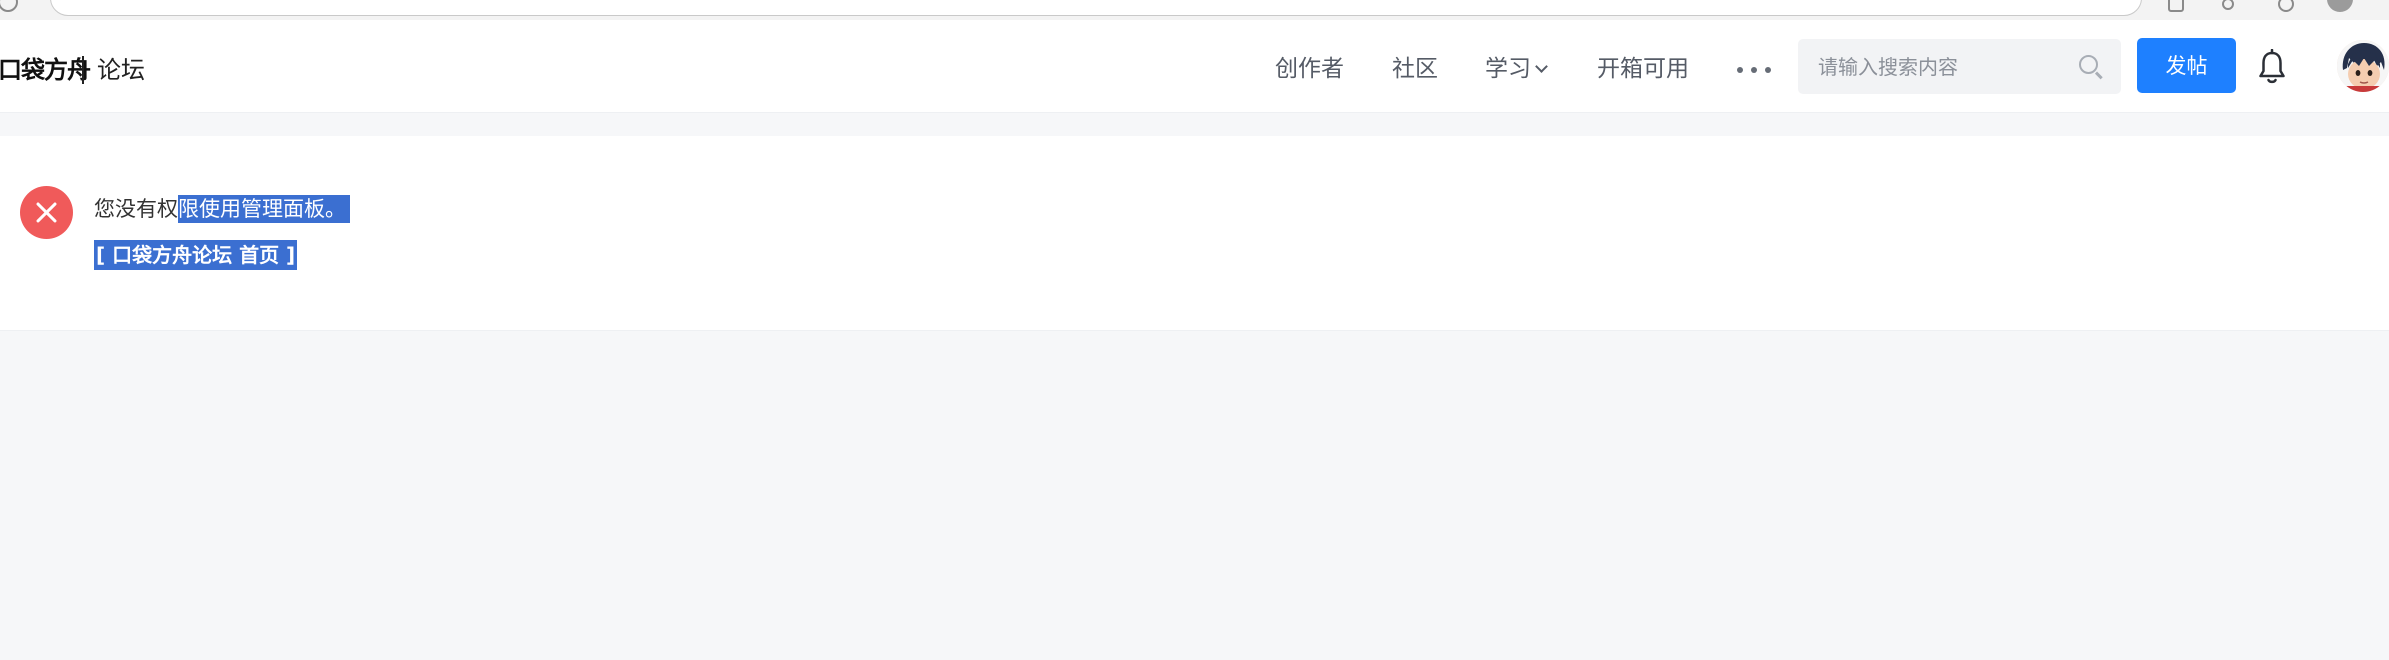  Describe the element at coordinates (1541, 66) in the screenshot. I see `chevron-down-icon` at that location.